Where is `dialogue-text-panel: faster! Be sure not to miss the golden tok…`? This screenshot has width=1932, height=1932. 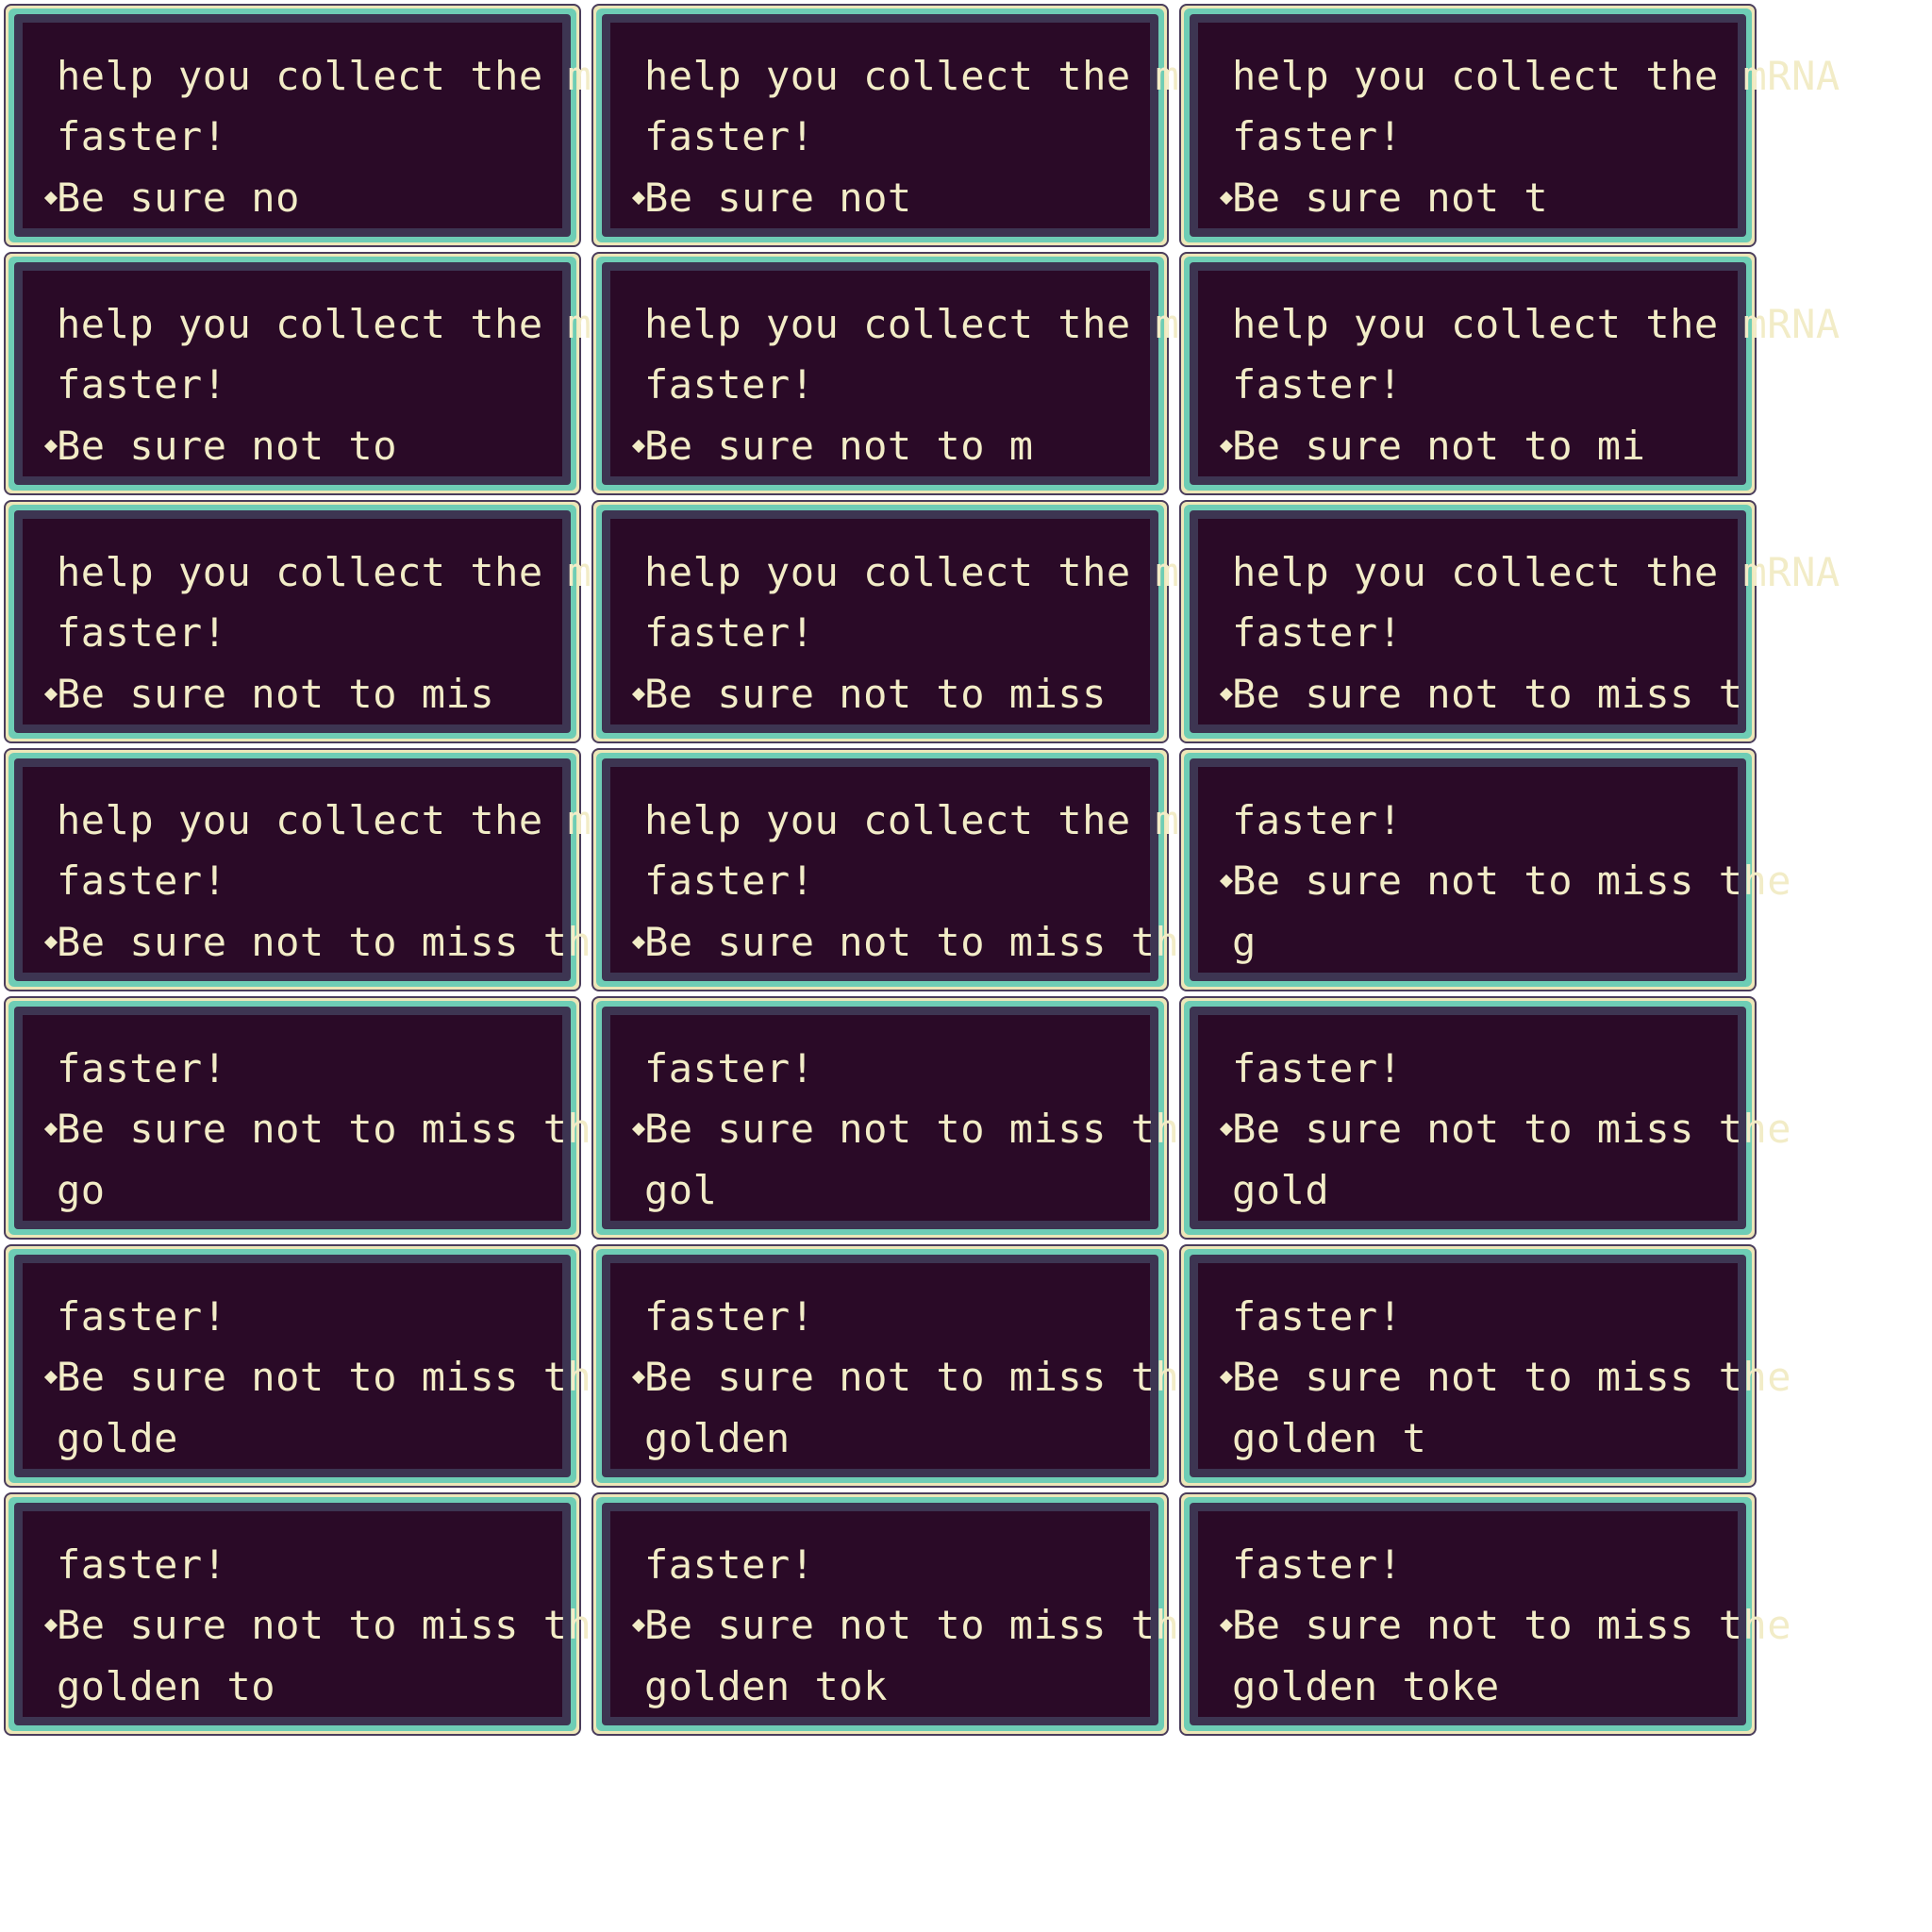
dialogue-text-panel: faster! Be sure not to miss the golden tok… is located at coordinates (1495, 1614).